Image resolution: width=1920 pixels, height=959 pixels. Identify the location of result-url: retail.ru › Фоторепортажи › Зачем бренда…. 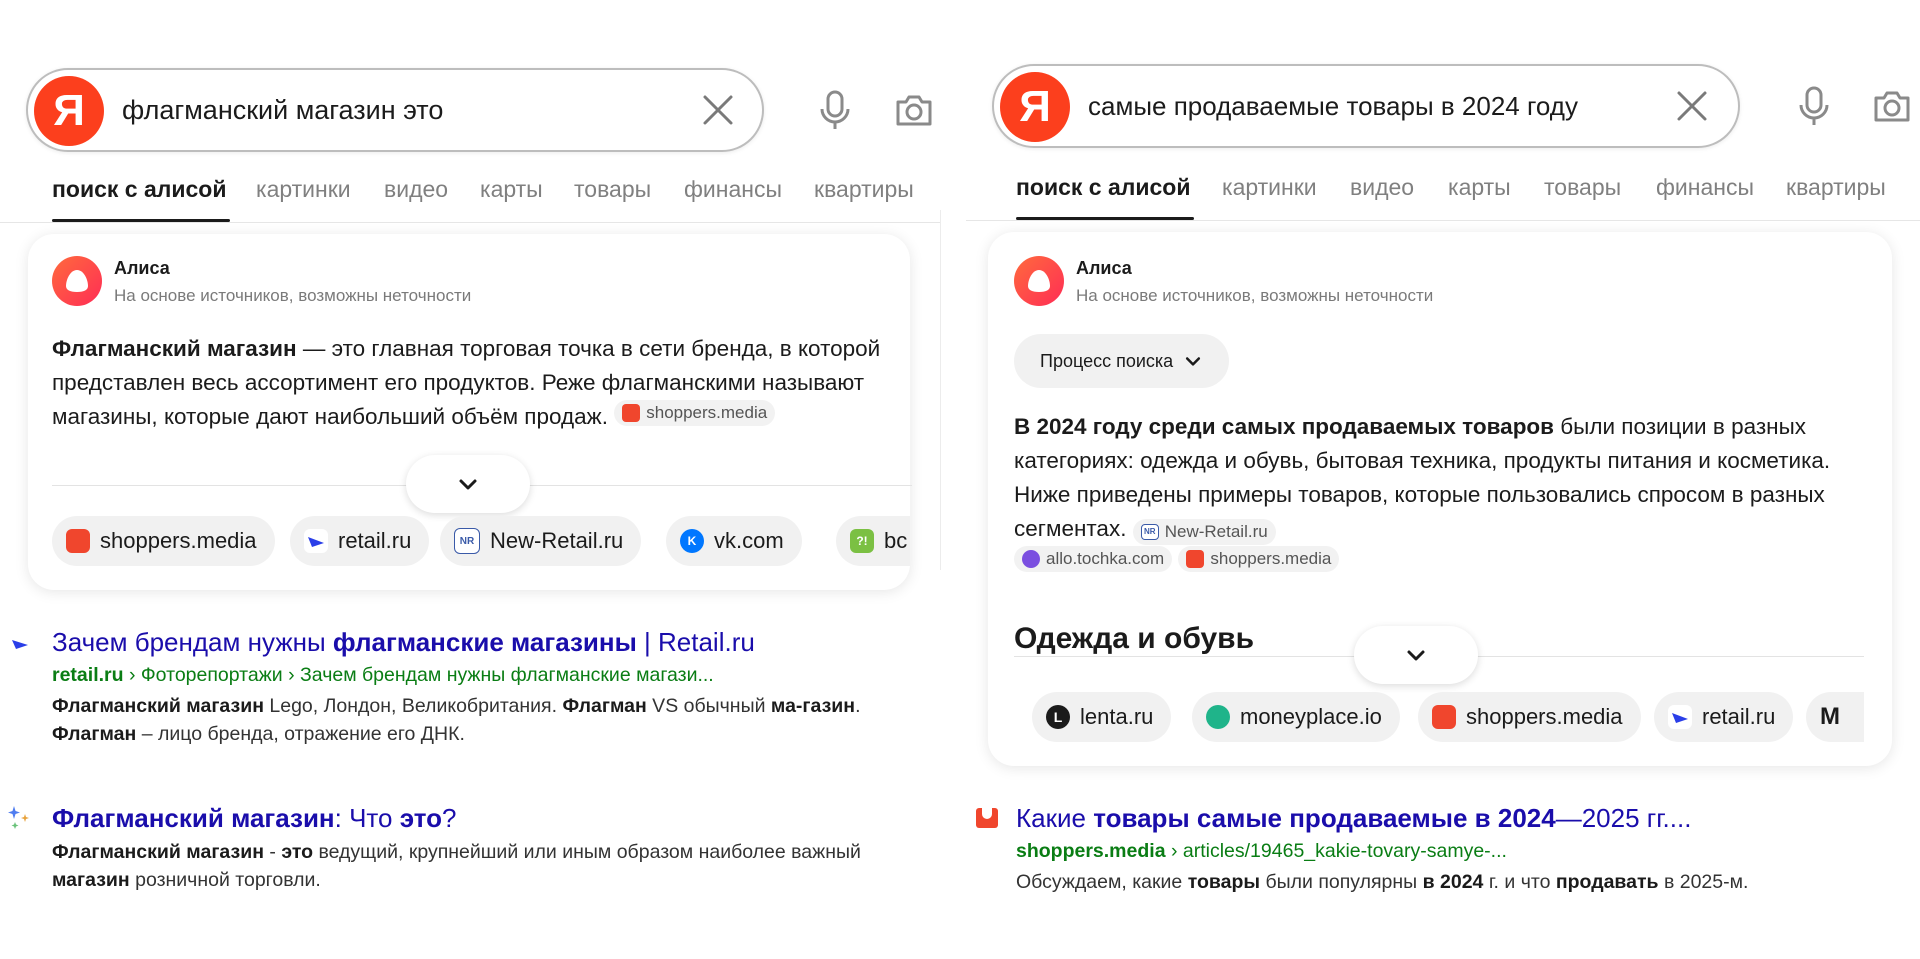
(383, 675).